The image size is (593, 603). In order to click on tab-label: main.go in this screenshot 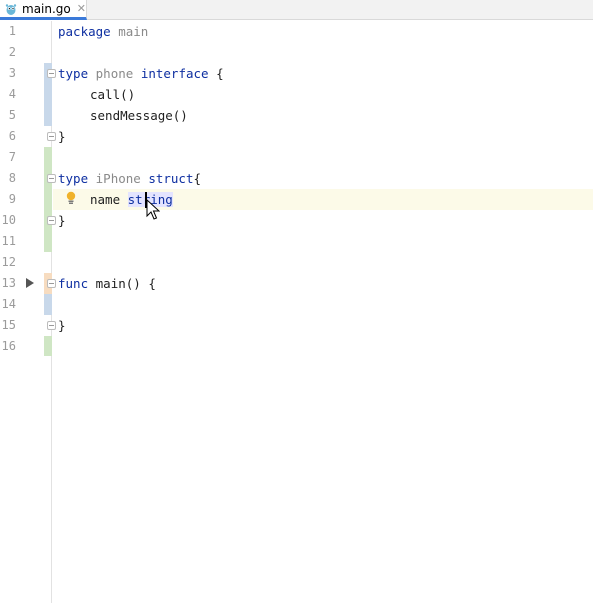, I will do `click(46, 8)`.